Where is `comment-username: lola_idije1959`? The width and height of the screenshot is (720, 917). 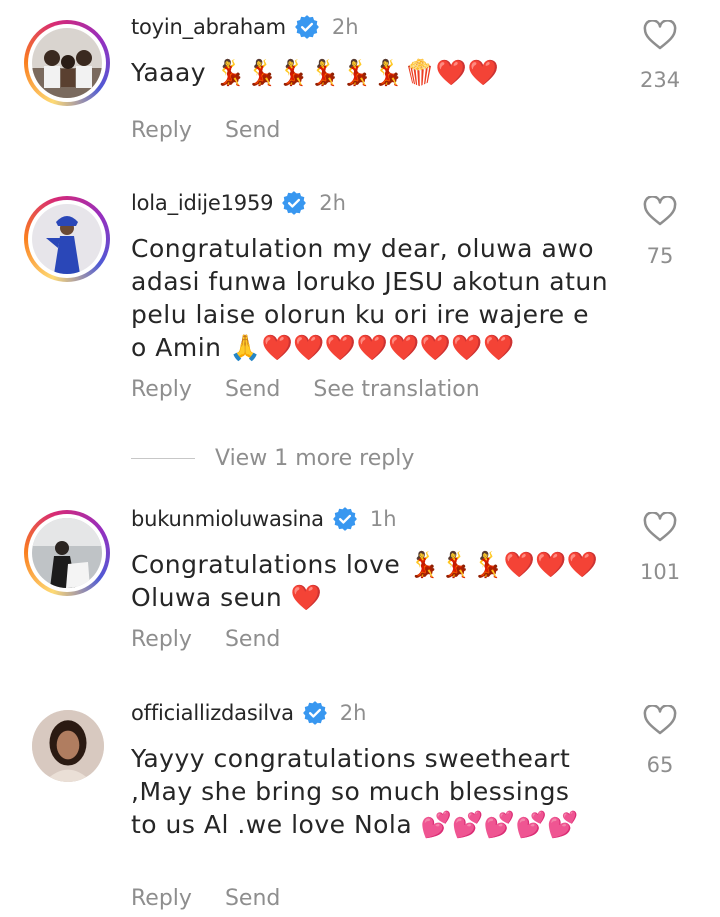 comment-username: lola_idije1959 is located at coordinates (202, 203).